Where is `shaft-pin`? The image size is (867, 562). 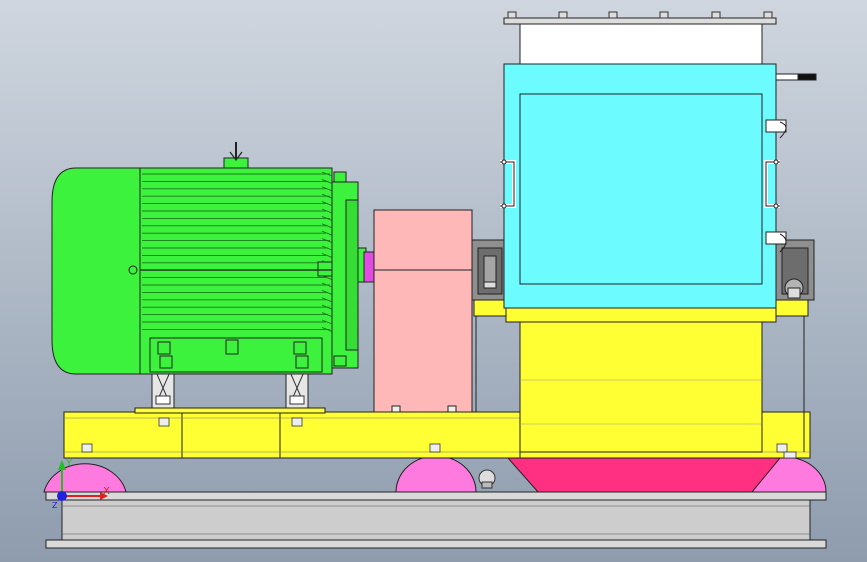
shaft-pin is located at coordinates (796, 77).